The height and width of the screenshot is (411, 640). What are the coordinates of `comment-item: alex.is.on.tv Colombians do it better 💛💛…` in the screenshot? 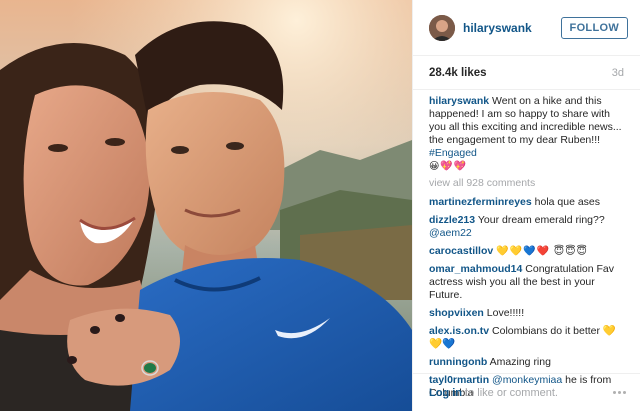 It's located at (528, 338).